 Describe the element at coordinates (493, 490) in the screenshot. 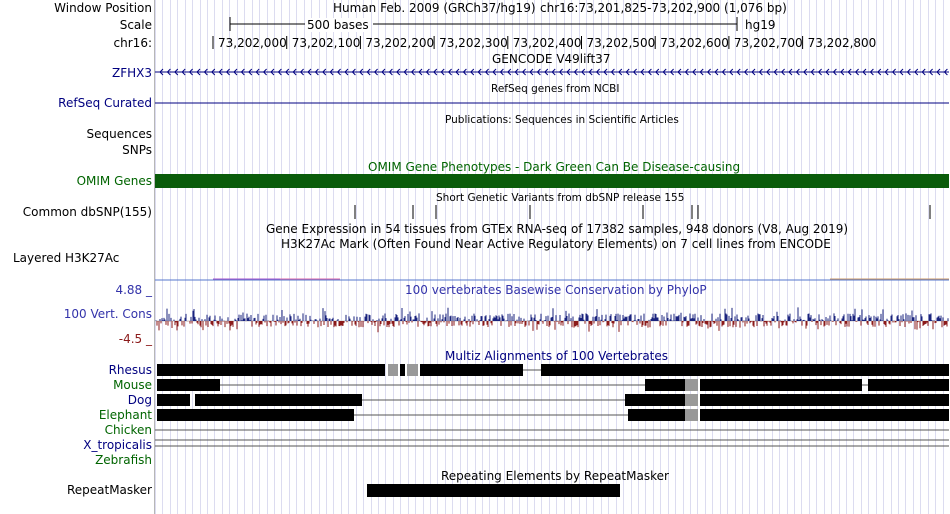

I see `repeatmasker-element` at that location.